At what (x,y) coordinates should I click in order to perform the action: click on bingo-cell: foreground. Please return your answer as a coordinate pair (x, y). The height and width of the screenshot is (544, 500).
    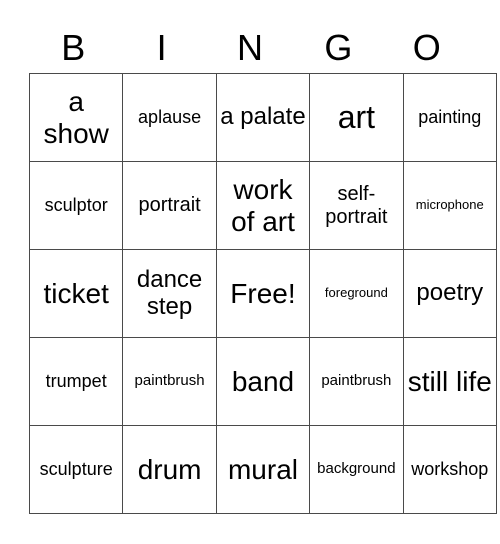
    Looking at the image, I should click on (356, 293).